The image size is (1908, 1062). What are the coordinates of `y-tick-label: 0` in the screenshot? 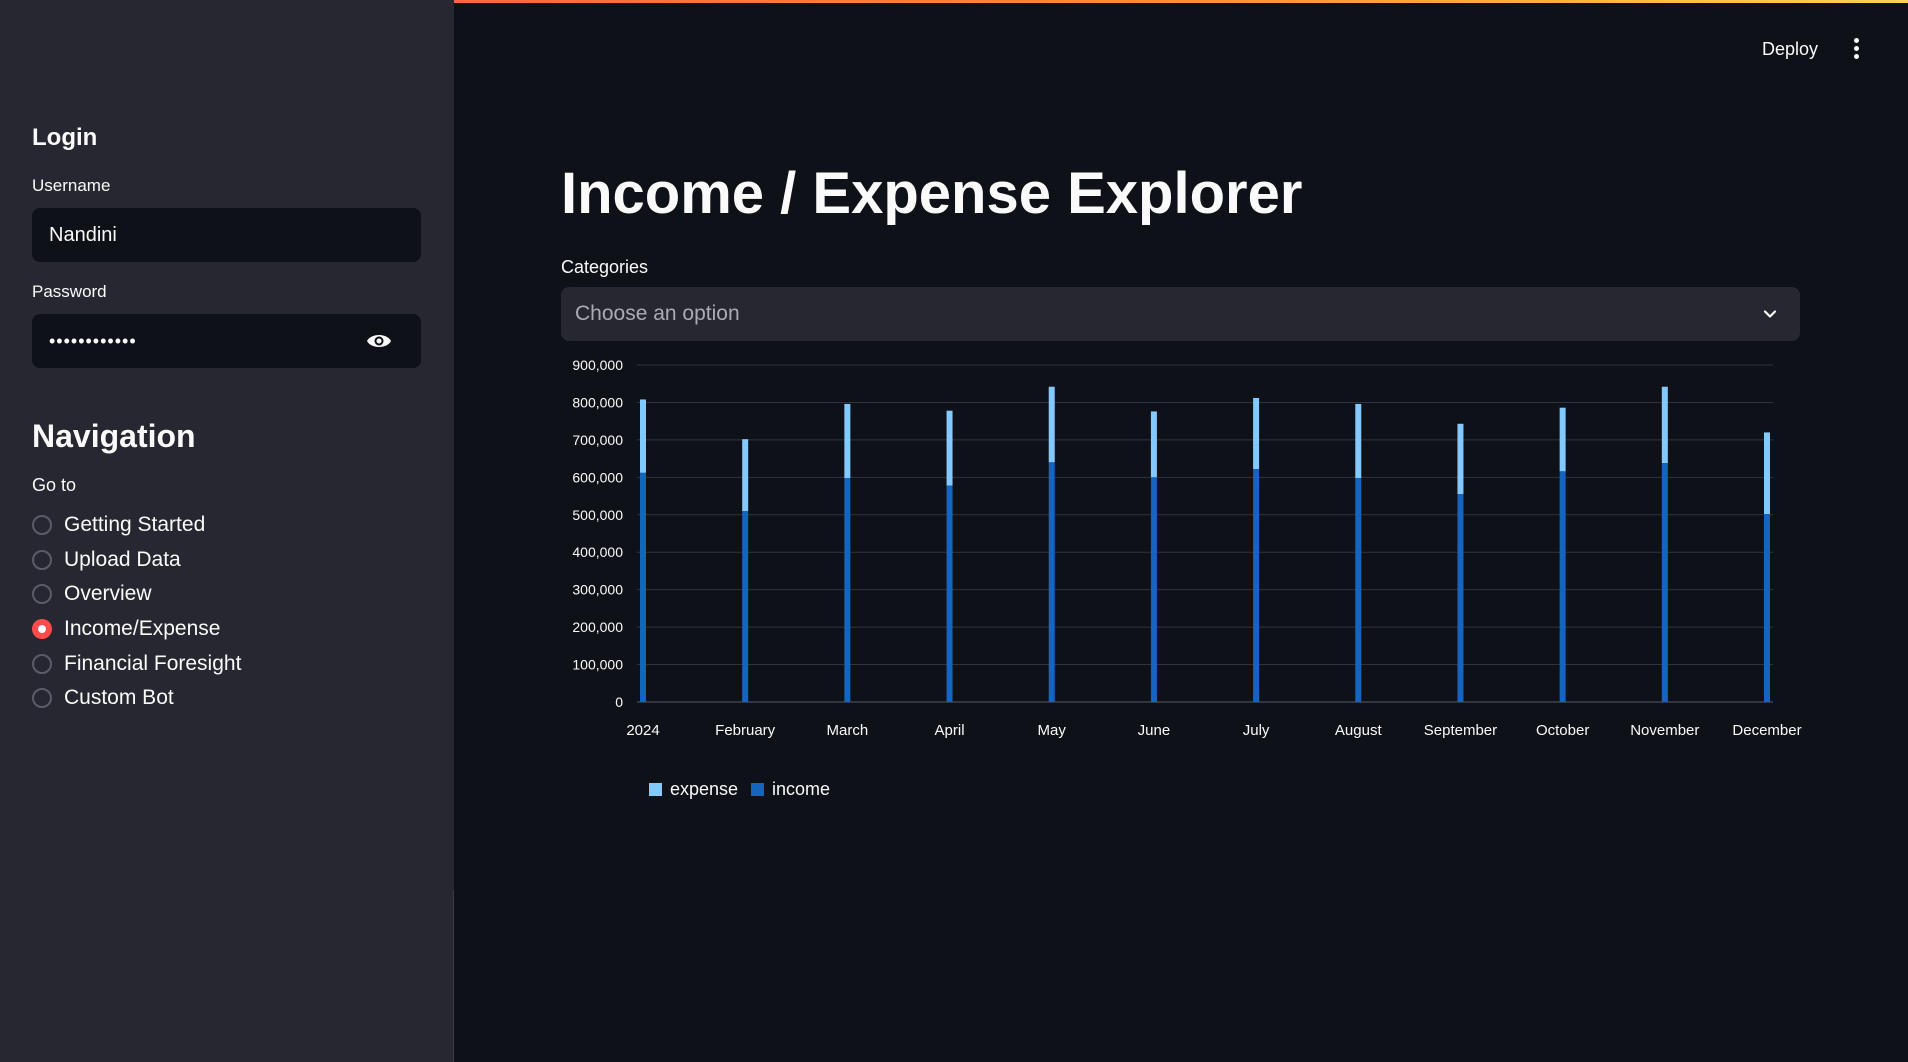 It's located at (619, 702).